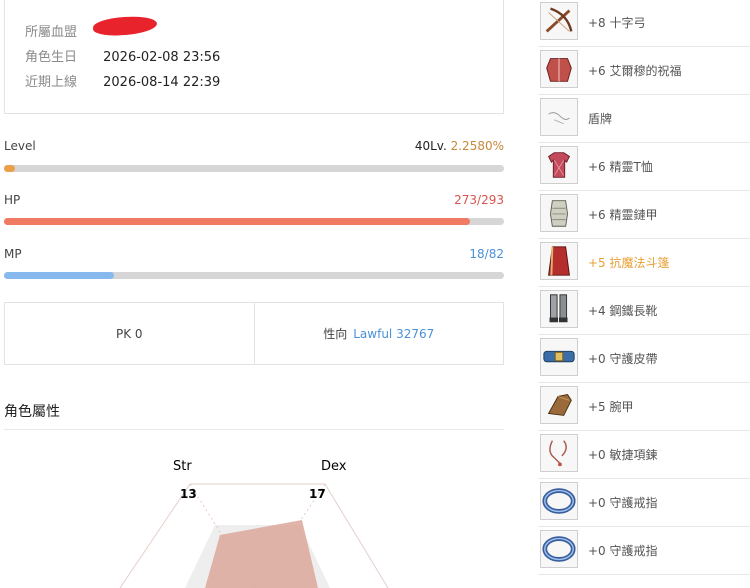  I want to click on radar-outer-right-edge, so click(356, 535).